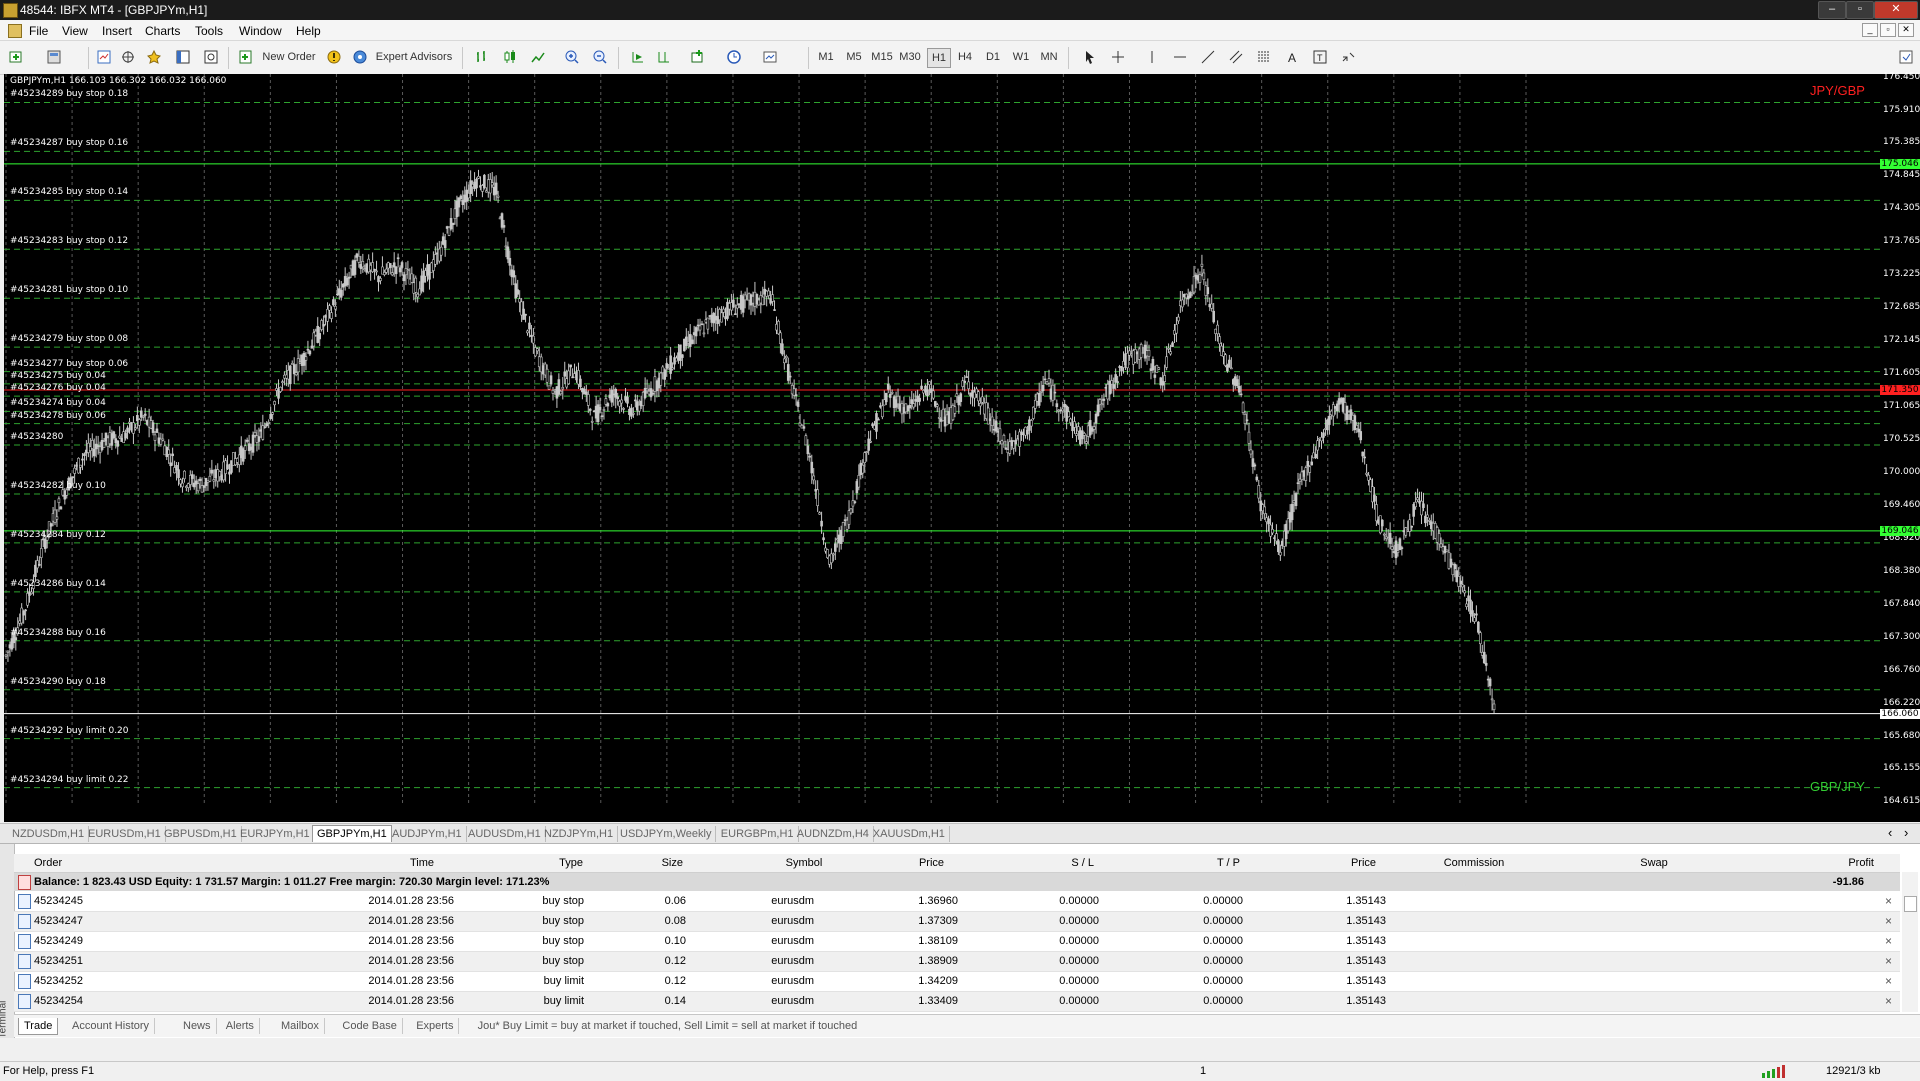 Image resolution: width=1920 pixels, height=1081 pixels. What do you see at coordinates (909, 834) in the screenshot?
I see `chart-tab: XAUUSDm,H1` at bounding box center [909, 834].